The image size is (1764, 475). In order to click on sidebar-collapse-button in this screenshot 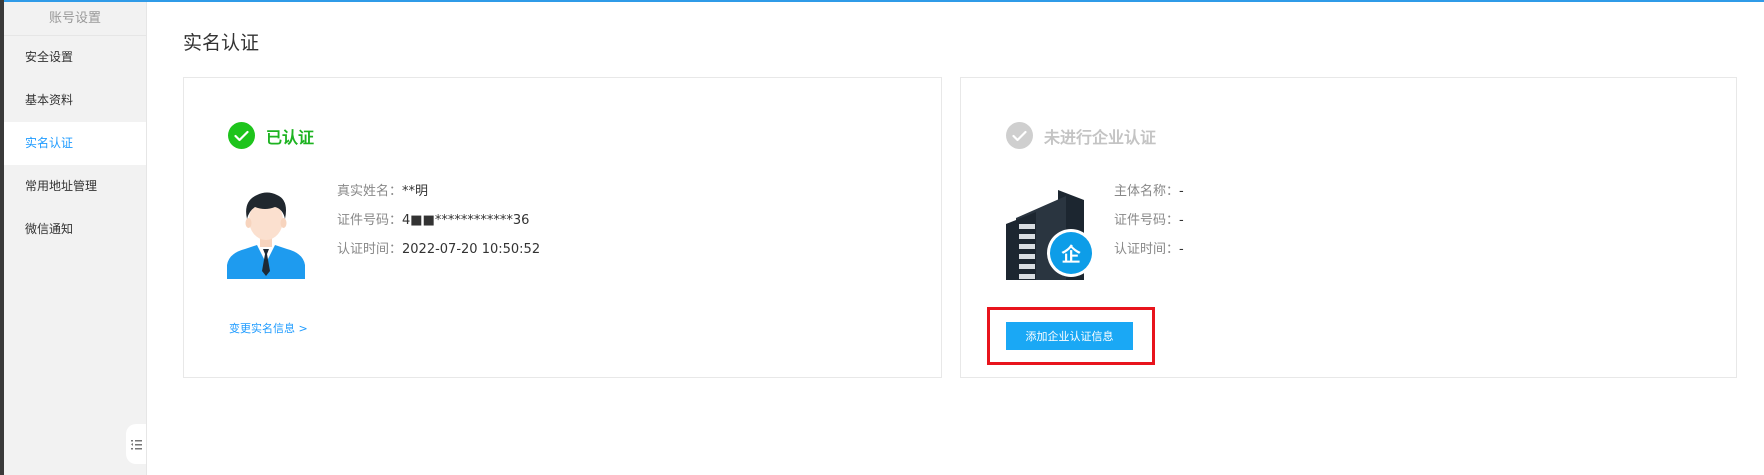, I will do `click(136, 444)`.